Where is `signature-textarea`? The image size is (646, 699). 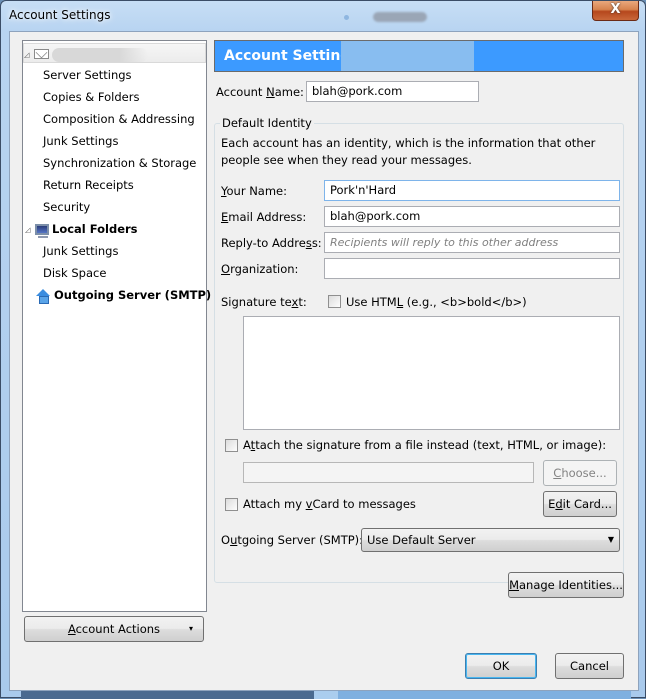
signature-textarea is located at coordinates (431, 373).